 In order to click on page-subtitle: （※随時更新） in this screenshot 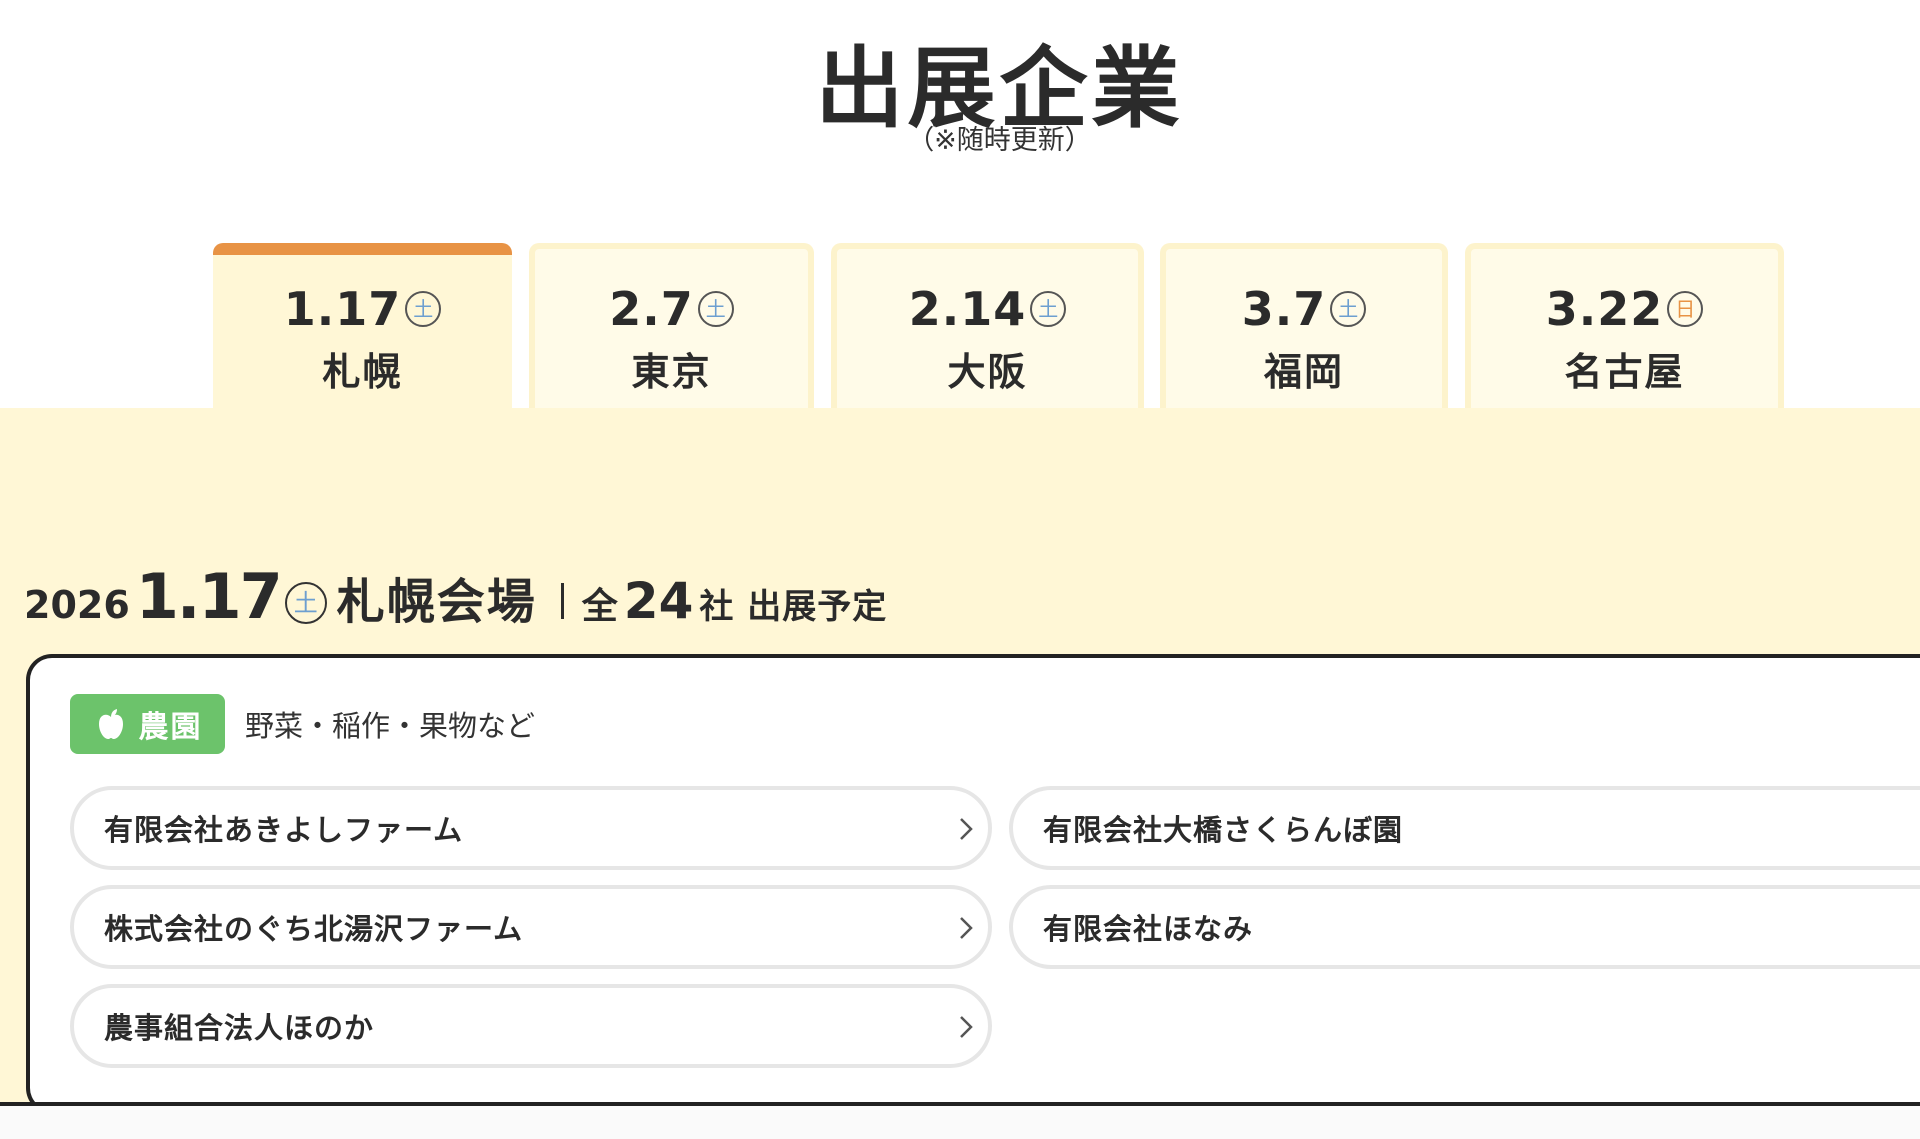, I will do `click(999, 140)`.